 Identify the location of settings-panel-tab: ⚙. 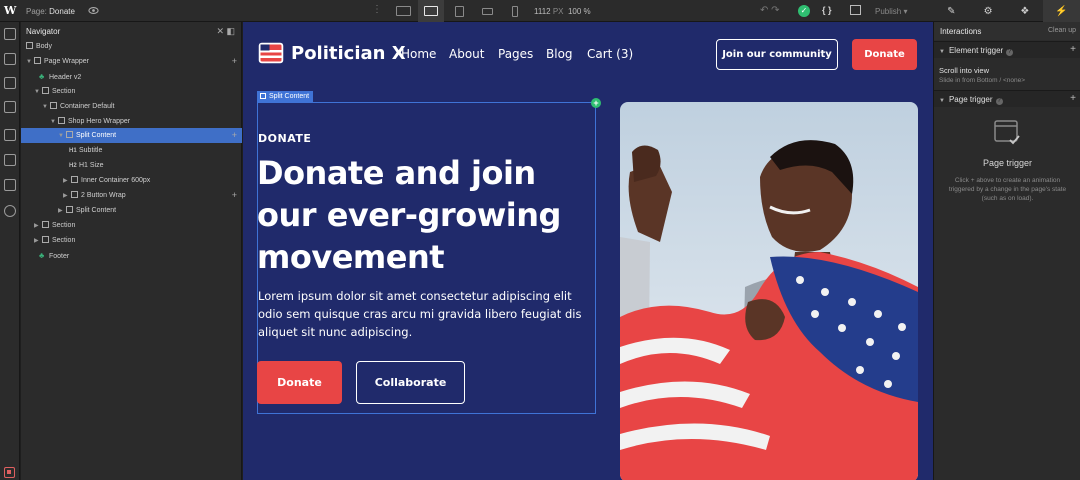
(988, 11).